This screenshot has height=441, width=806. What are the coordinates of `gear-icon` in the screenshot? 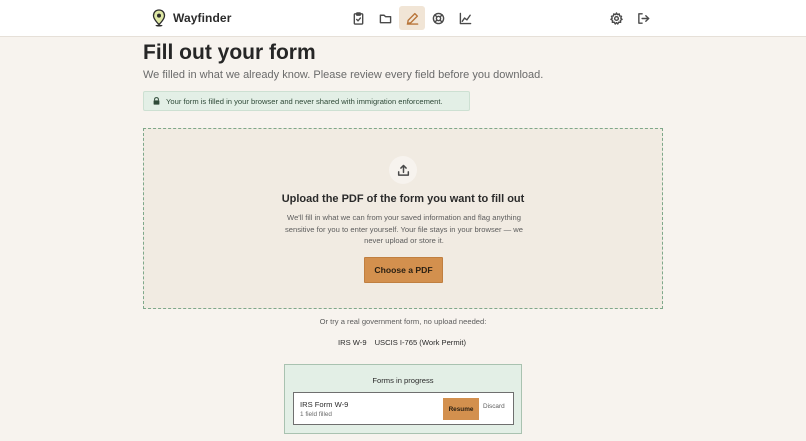 It's located at (616, 18).